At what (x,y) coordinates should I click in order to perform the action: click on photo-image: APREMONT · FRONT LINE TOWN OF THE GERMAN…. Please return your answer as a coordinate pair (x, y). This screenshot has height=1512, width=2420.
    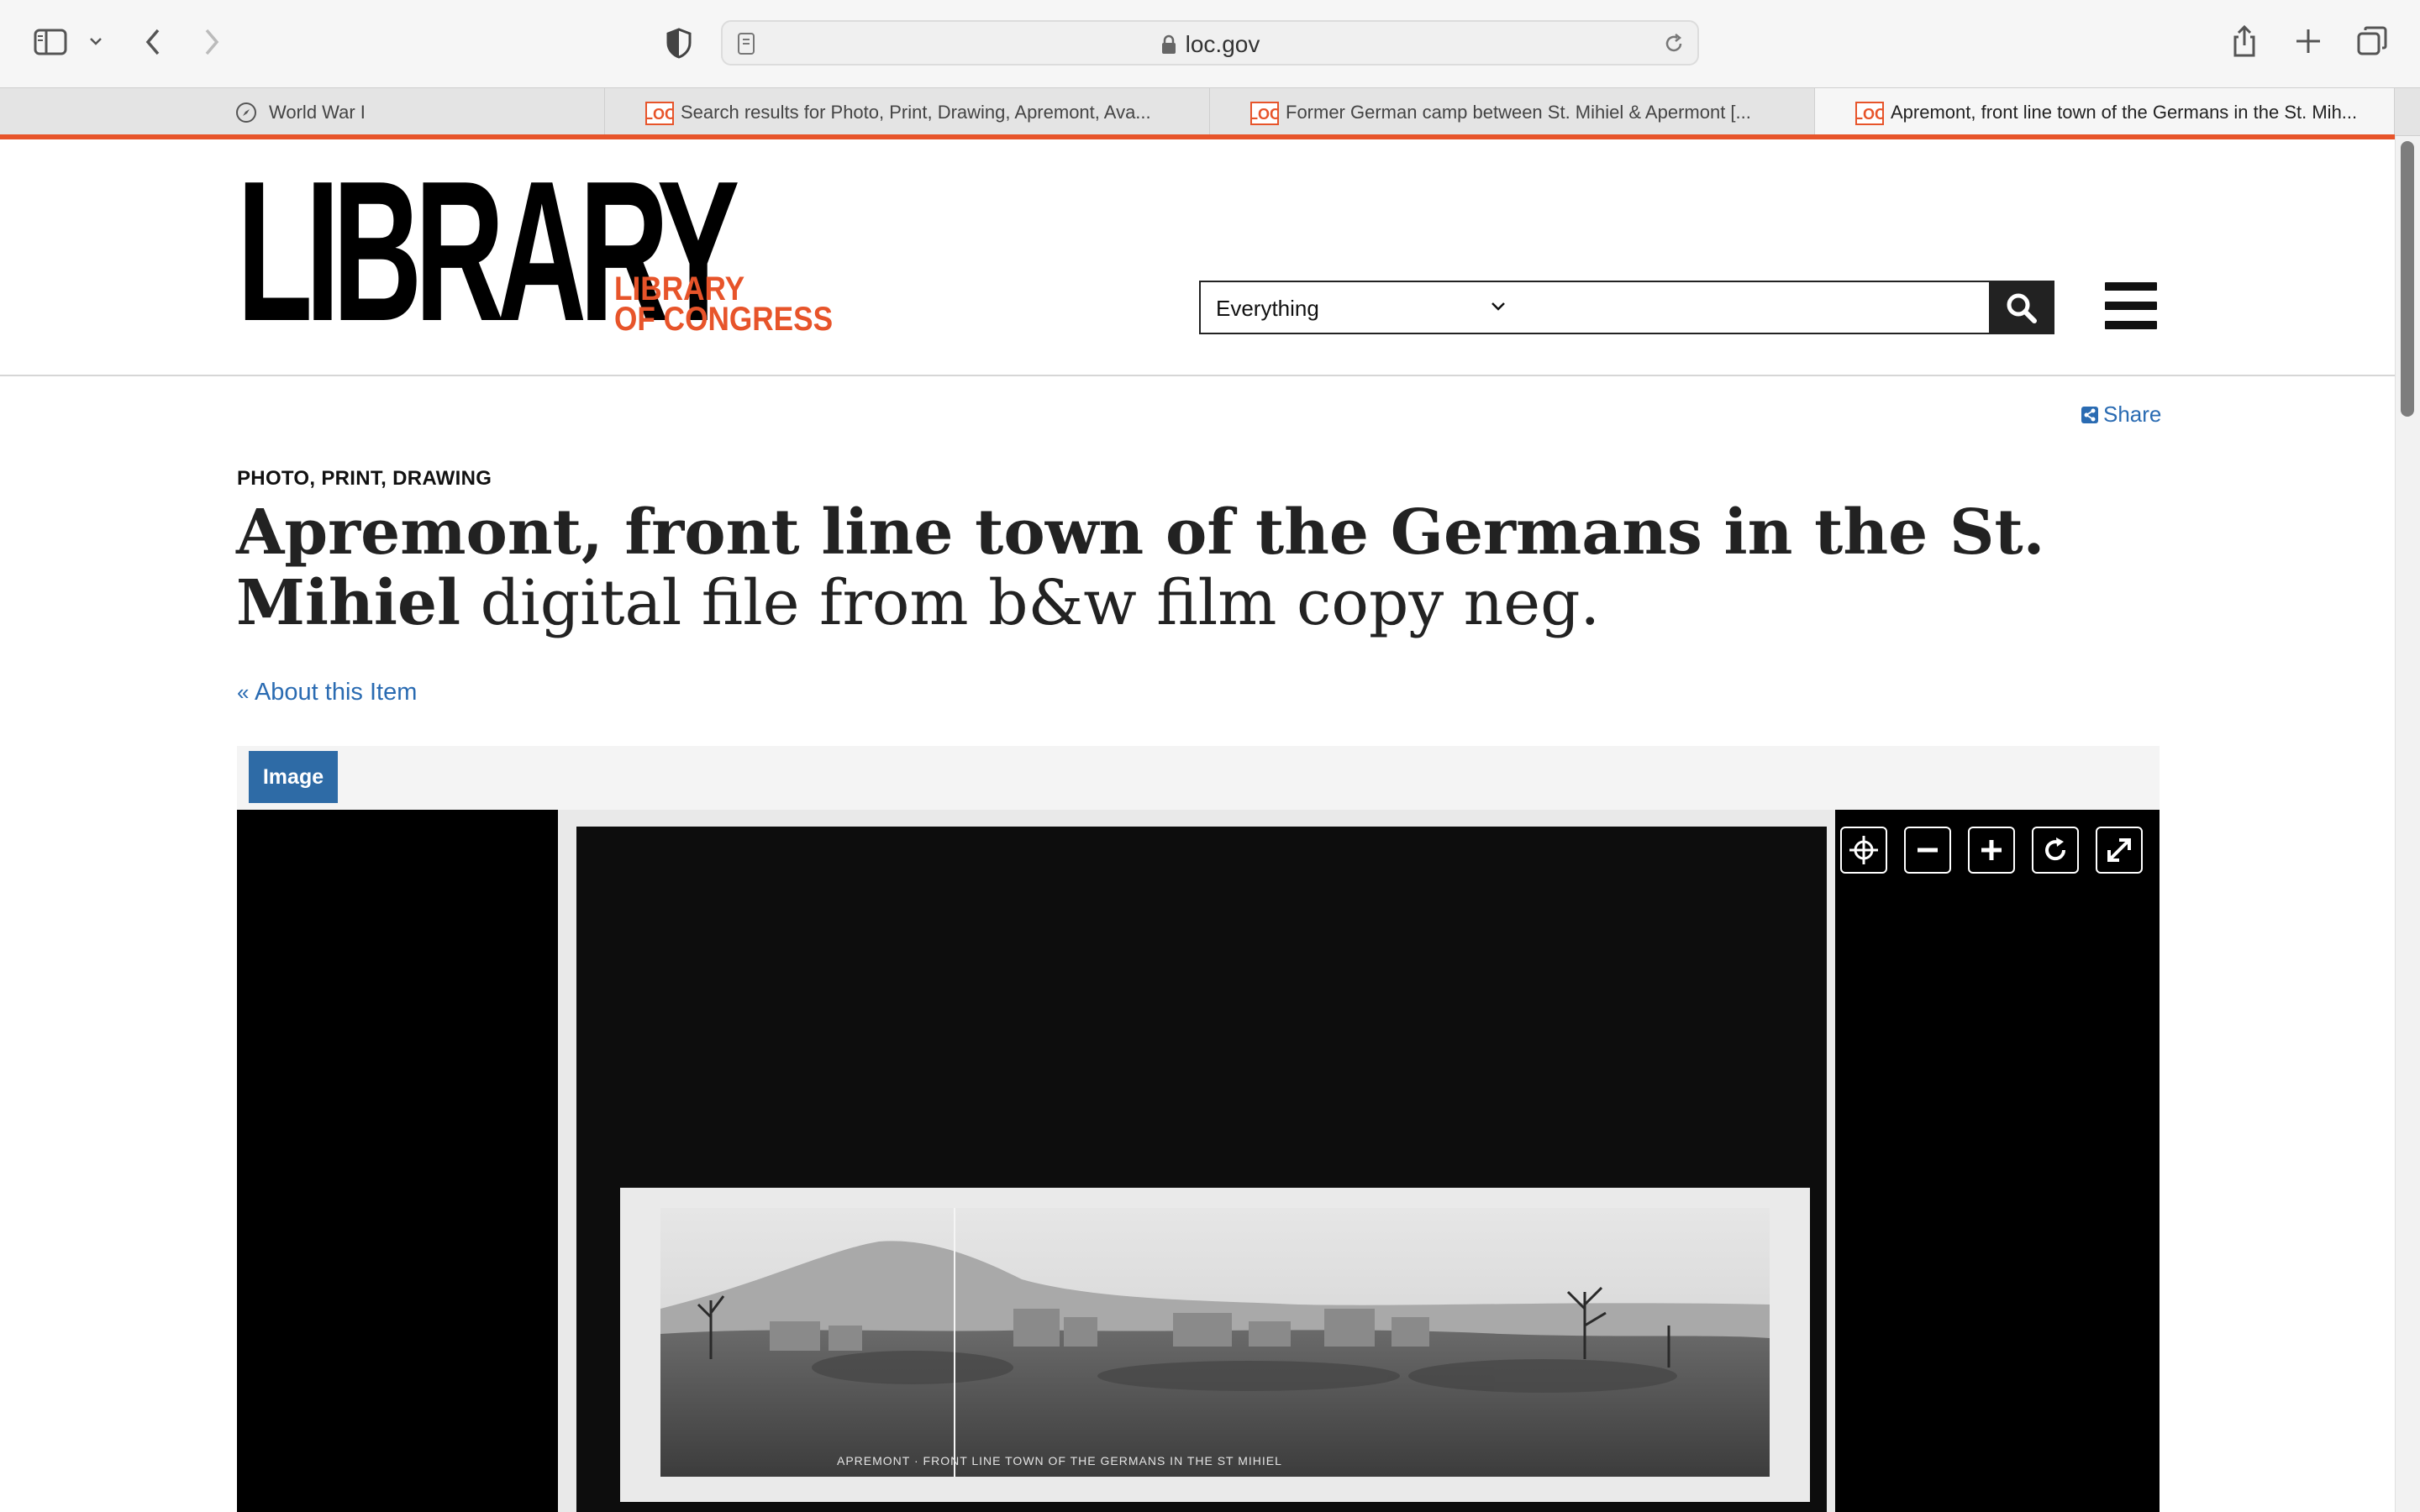
    Looking at the image, I should click on (1215, 1342).